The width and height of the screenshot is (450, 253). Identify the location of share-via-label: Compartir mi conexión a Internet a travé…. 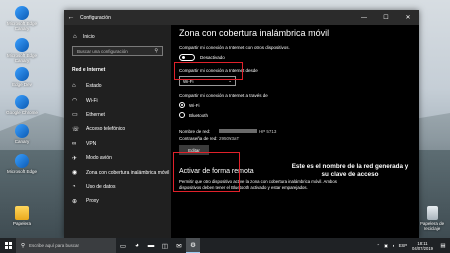
(223, 95).